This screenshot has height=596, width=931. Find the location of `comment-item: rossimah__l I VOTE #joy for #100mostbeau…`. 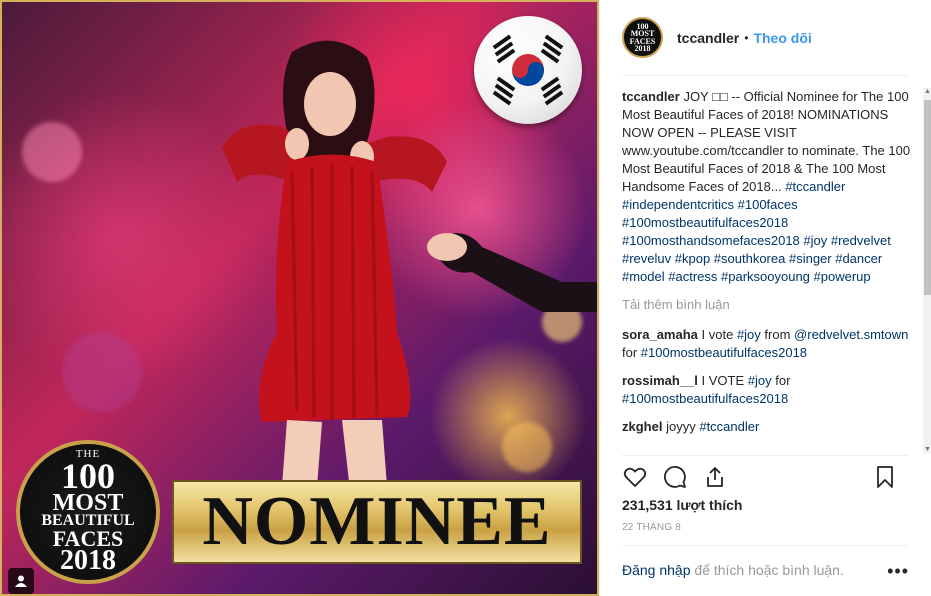

comment-item: rossimah__l I VOTE #joy for #100mostbeau… is located at coordinates (769, 390).